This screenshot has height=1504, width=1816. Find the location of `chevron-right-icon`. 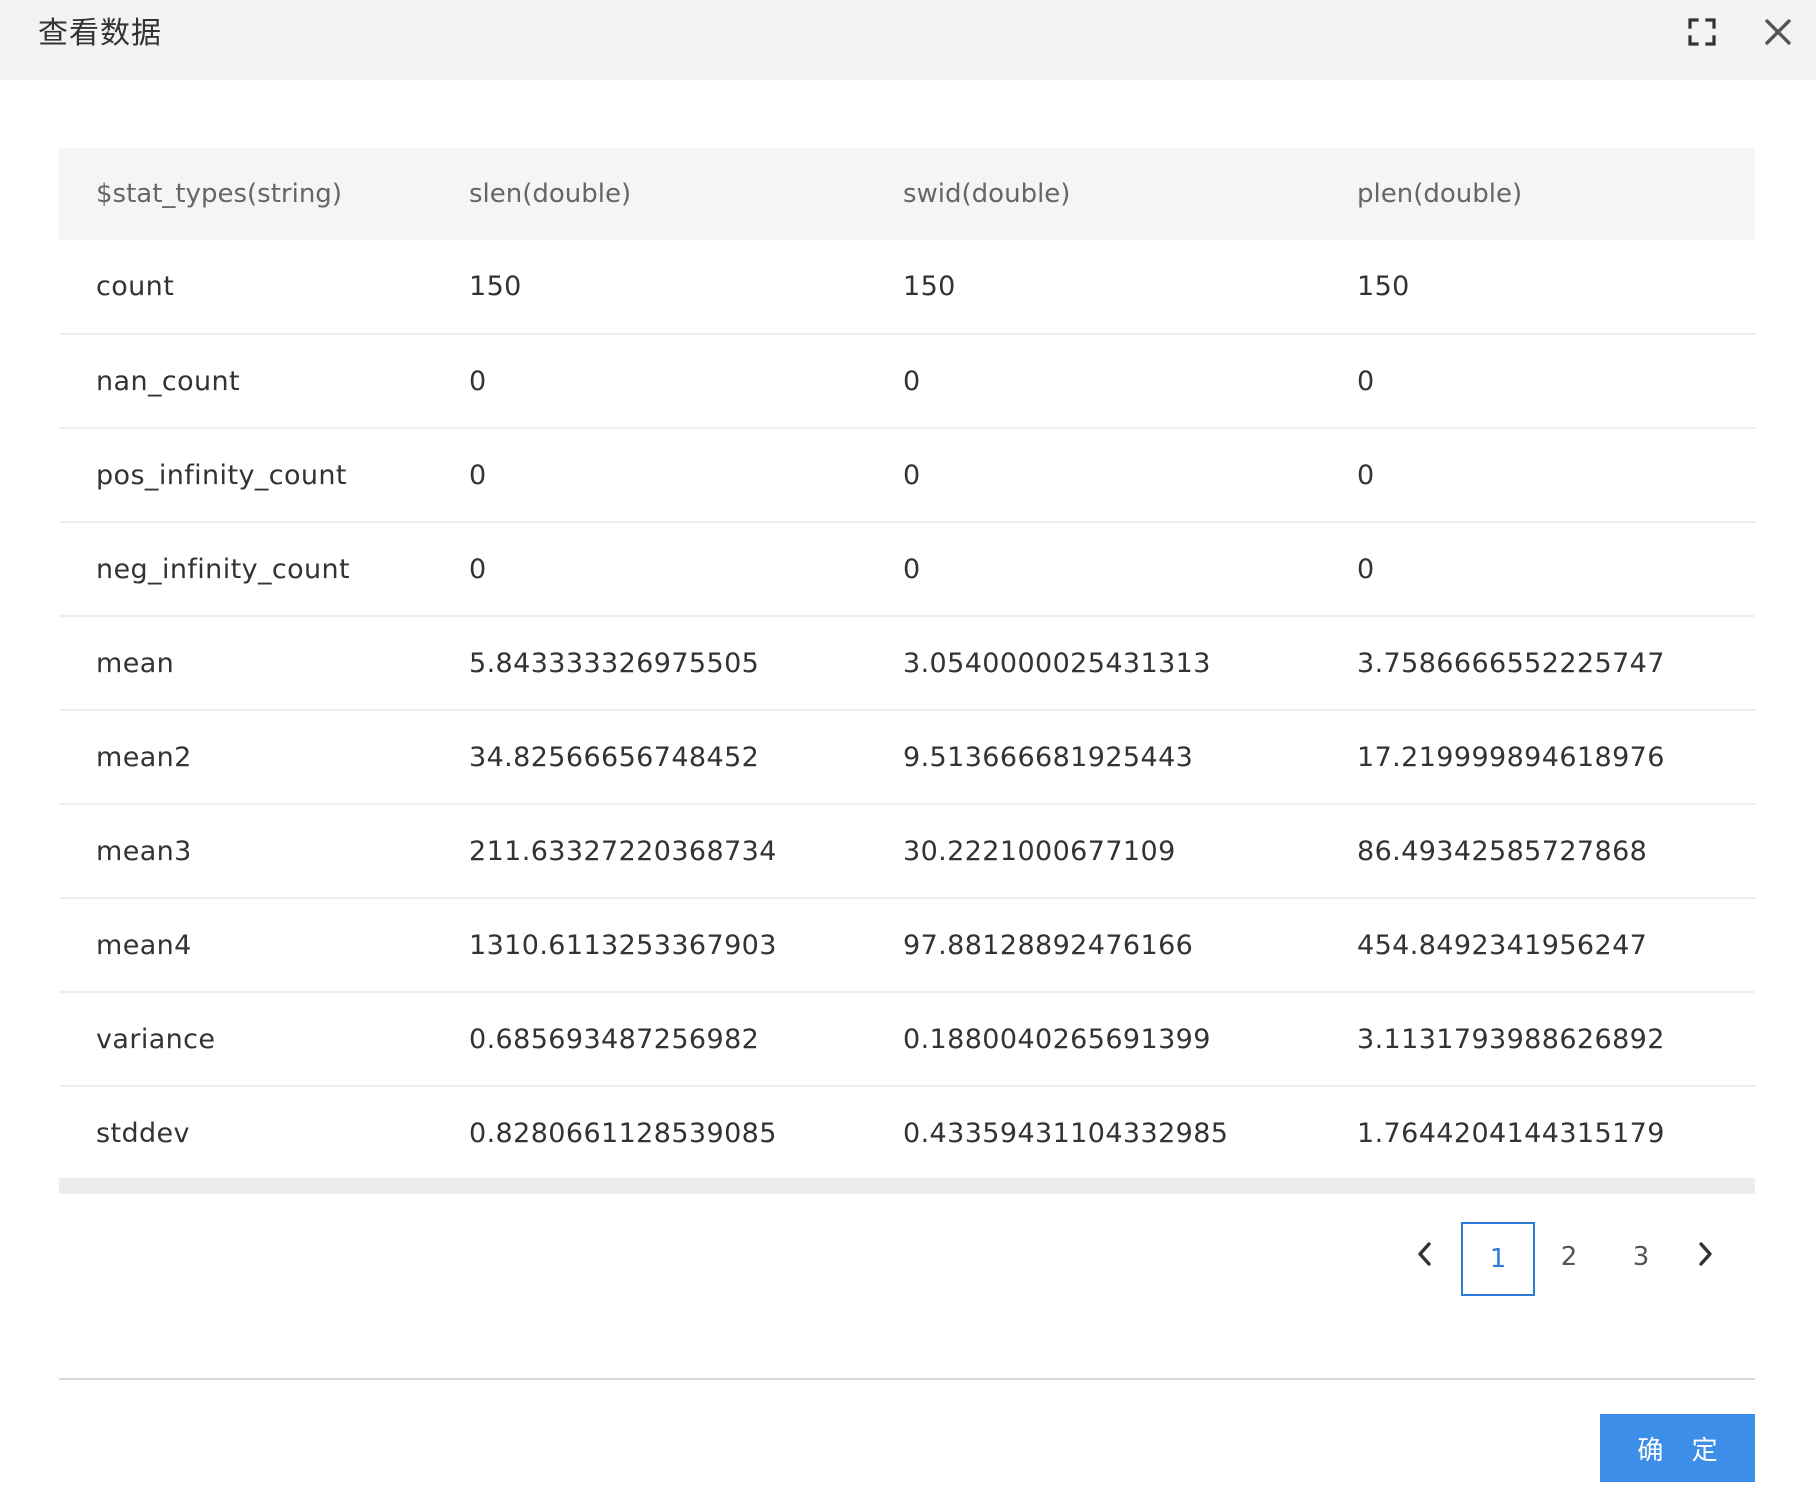

chevron-right-icon is located at coordinates (1705, 1257).